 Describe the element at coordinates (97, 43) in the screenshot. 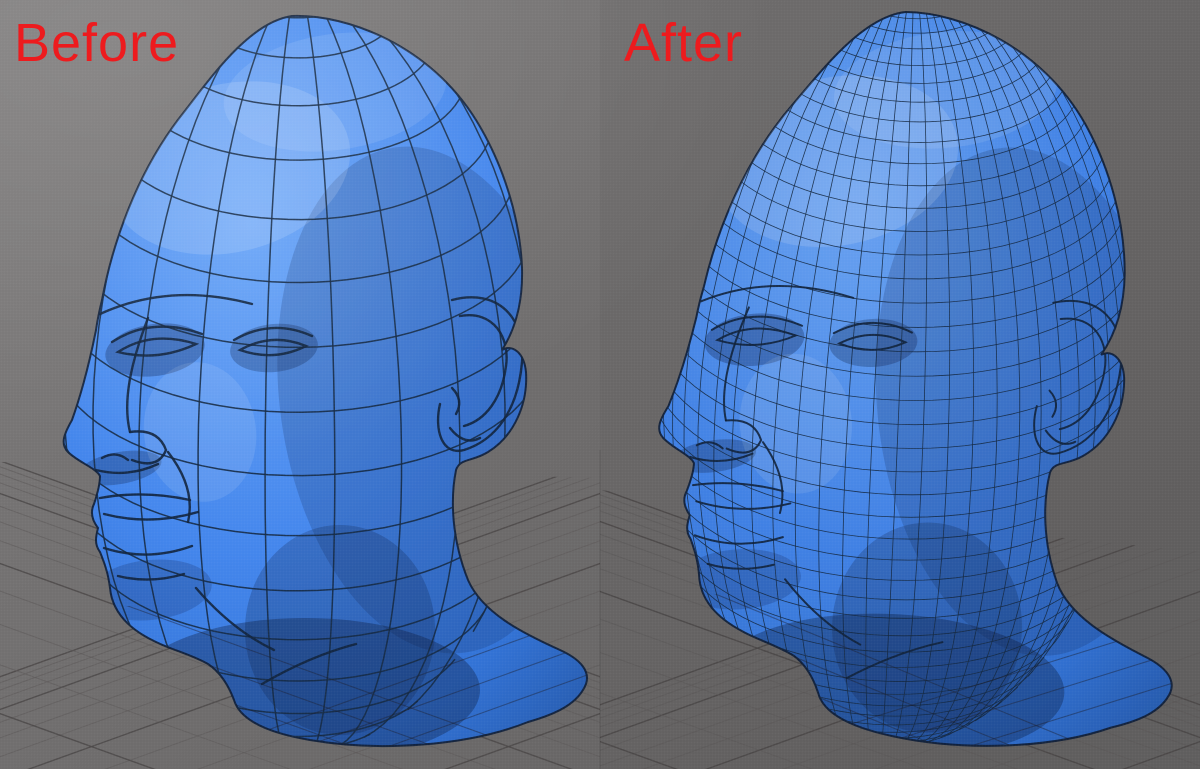

I see `label-before: Before` at that location.